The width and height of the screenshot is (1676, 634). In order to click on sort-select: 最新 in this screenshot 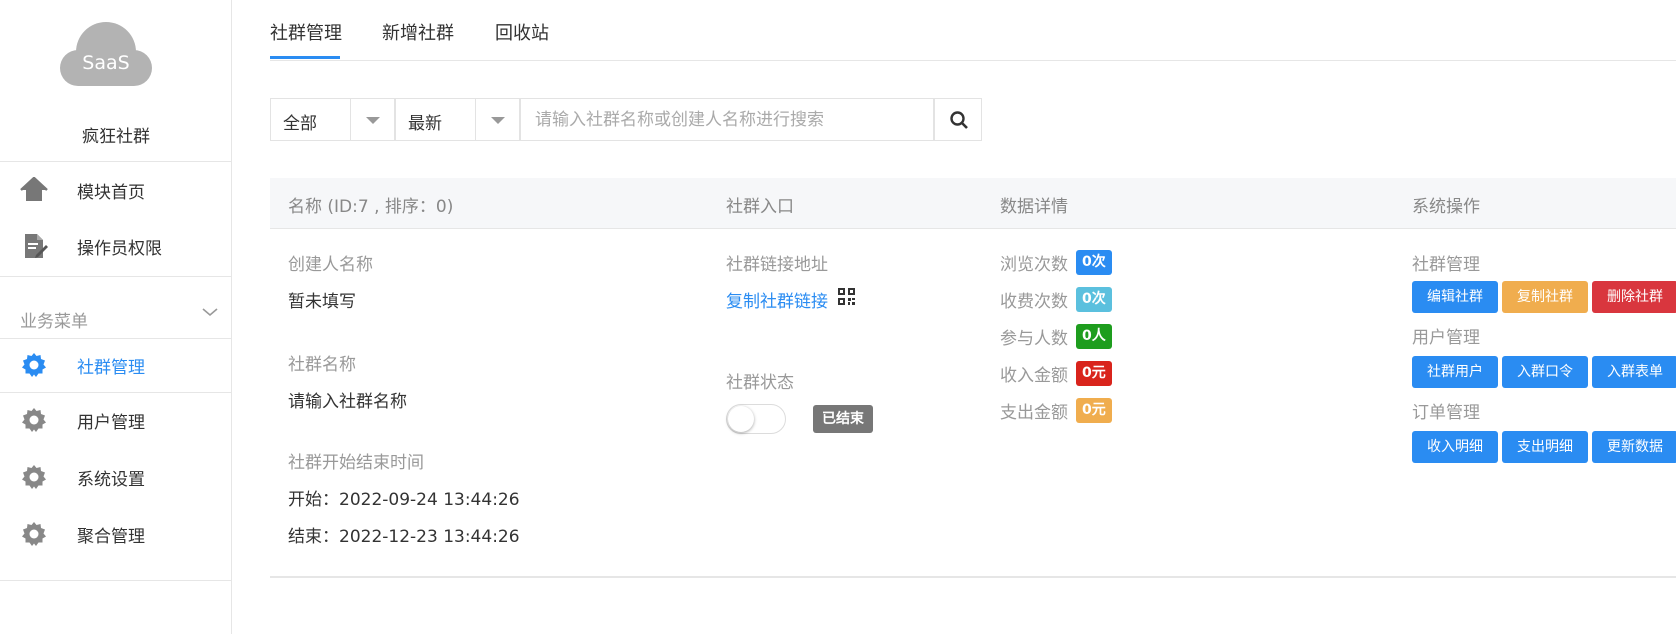, I will do `click(457, 119)`.